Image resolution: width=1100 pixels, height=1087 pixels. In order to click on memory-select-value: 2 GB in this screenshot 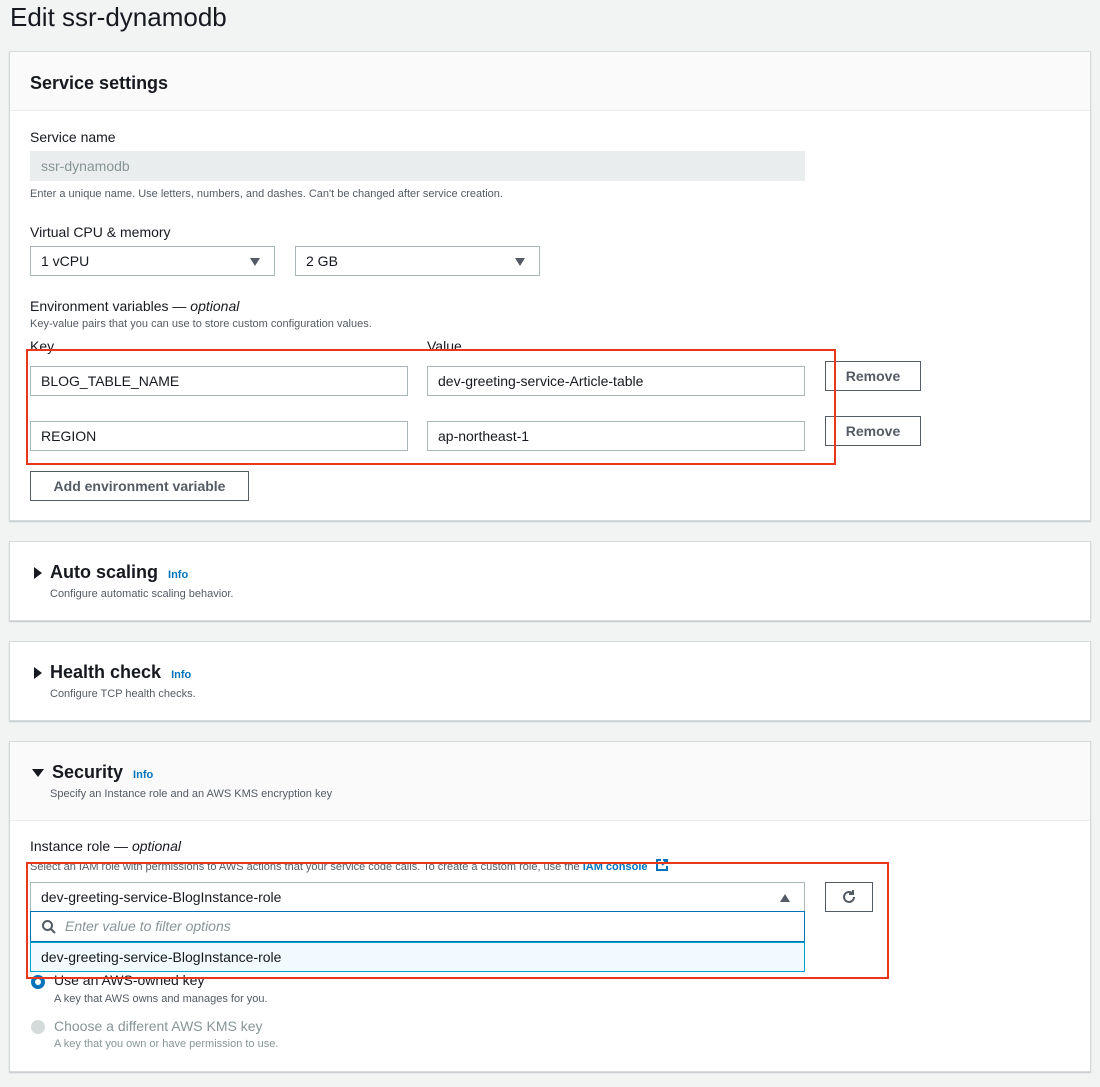, I will do `click(322, 261)`.